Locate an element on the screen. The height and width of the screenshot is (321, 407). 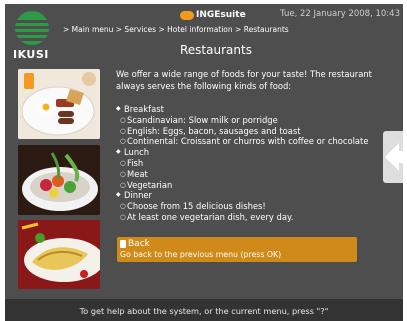
list-item: Fish is located at coordinates (256, 163).